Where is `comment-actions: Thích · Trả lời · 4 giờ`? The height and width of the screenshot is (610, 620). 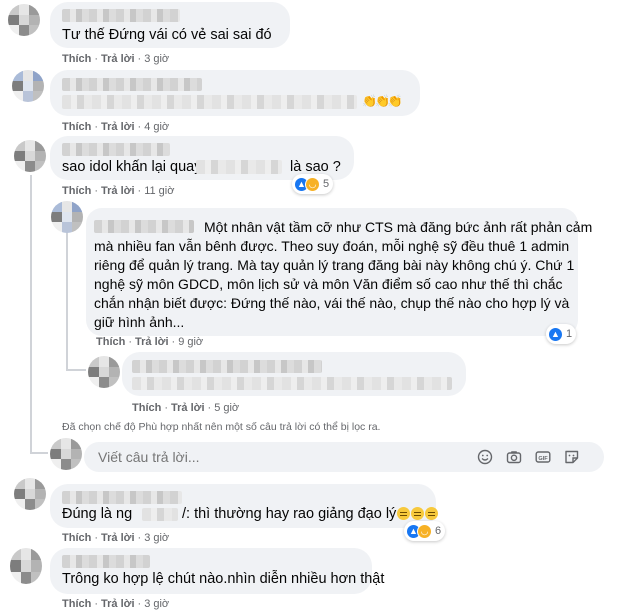 comment-actions: Thích · Trả lời · 4 giờ is located at coordinates (116, 127).